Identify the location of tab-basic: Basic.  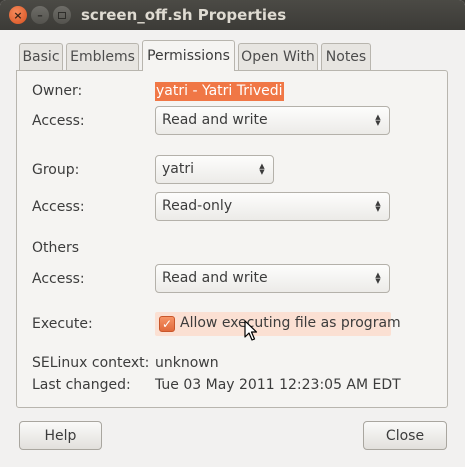
(41, 56).